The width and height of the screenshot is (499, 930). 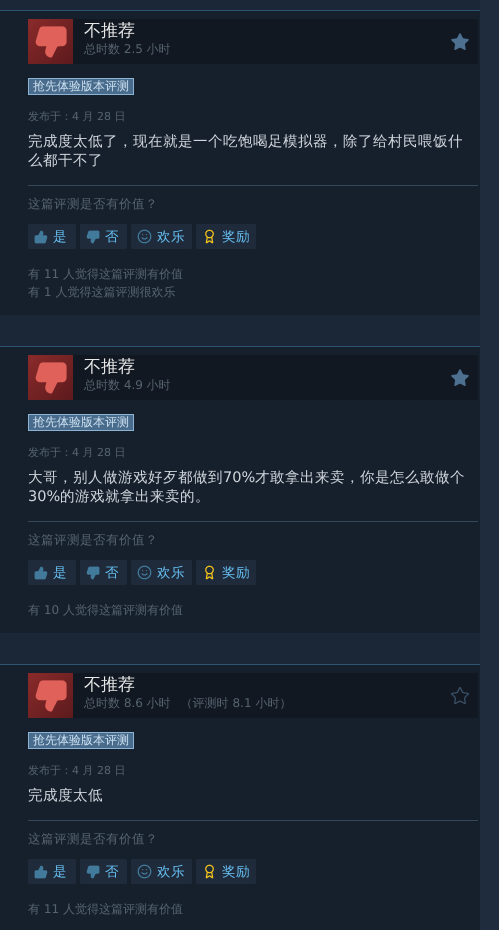 I want to click on playtime: 总时数 2.5 小时, so click(x=127, y=49).